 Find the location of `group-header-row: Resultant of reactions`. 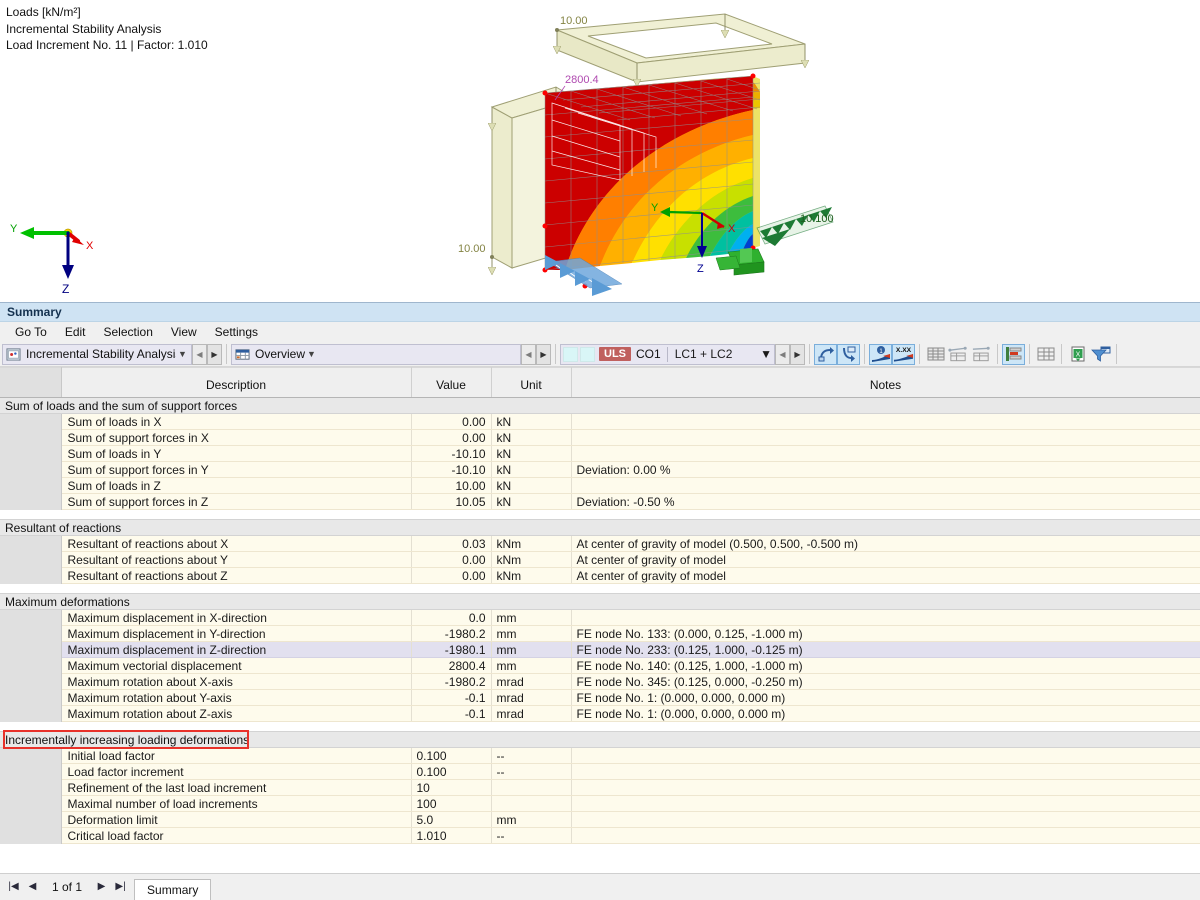

group-header-row: Resultant of reactions is located at coordinates (600, 527).